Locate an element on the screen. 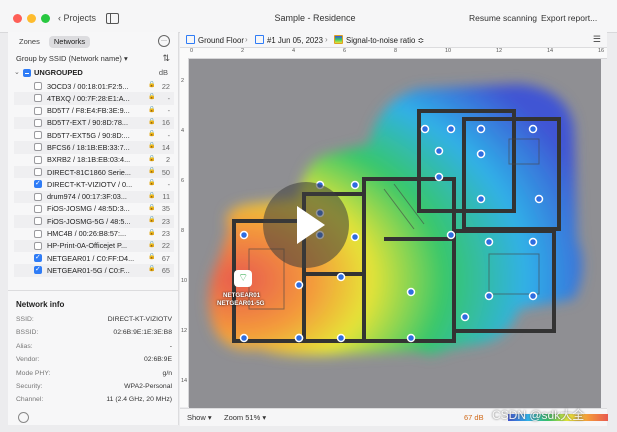  close-window-button is located at coordinates (17, 18).